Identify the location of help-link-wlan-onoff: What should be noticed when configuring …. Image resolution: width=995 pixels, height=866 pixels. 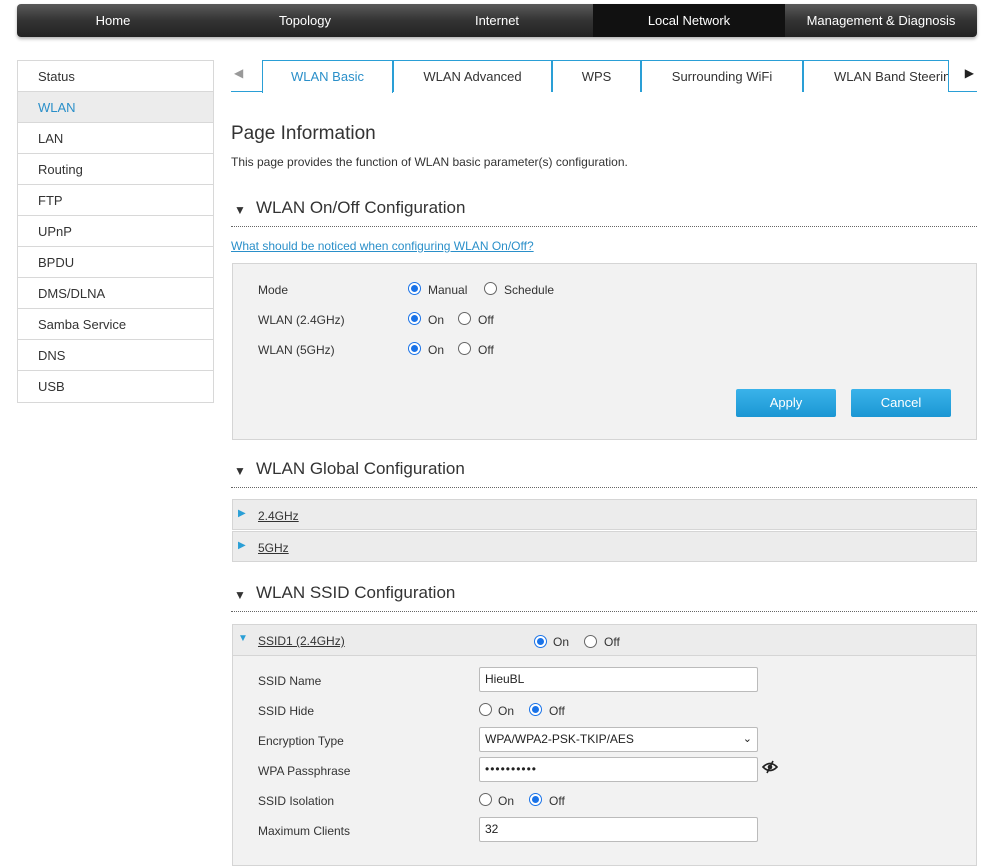
(382, 246).